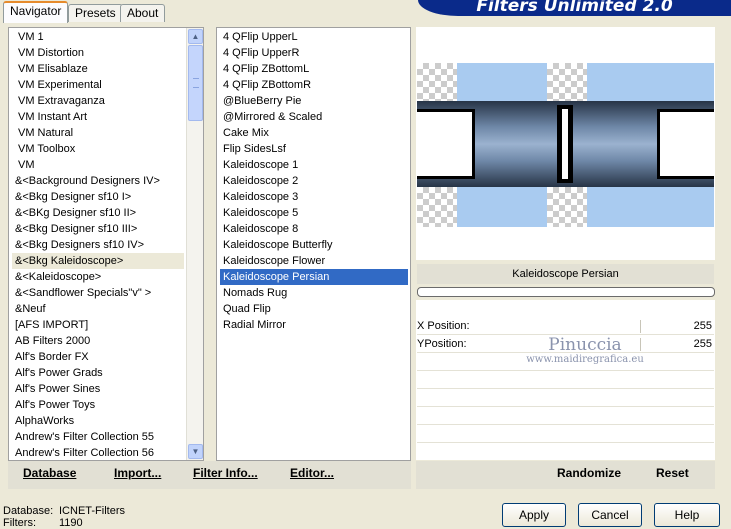  I want to click on filter-item: Flip SidesLsf, so click(314, 149).